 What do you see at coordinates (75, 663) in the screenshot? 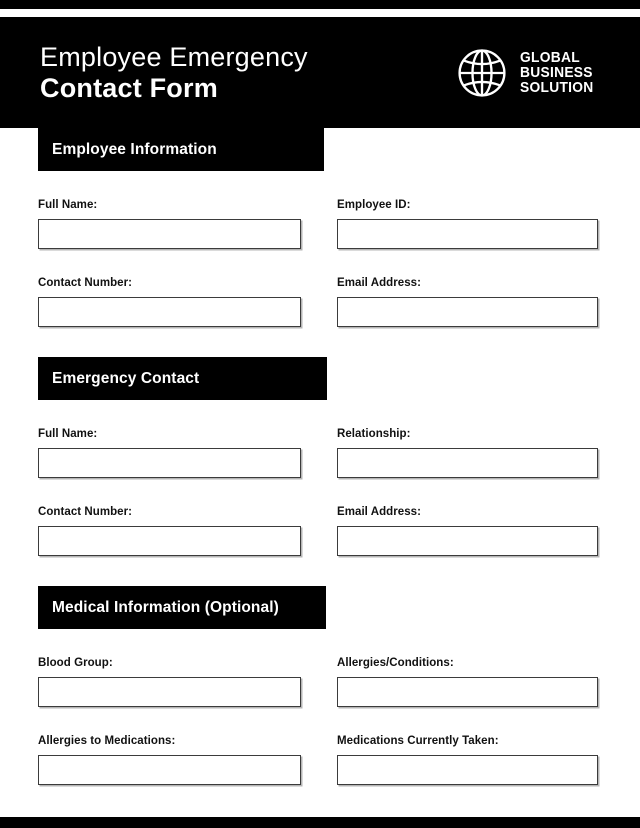
I see `field-label: Blood Group:` at bounding box center [75, 663].